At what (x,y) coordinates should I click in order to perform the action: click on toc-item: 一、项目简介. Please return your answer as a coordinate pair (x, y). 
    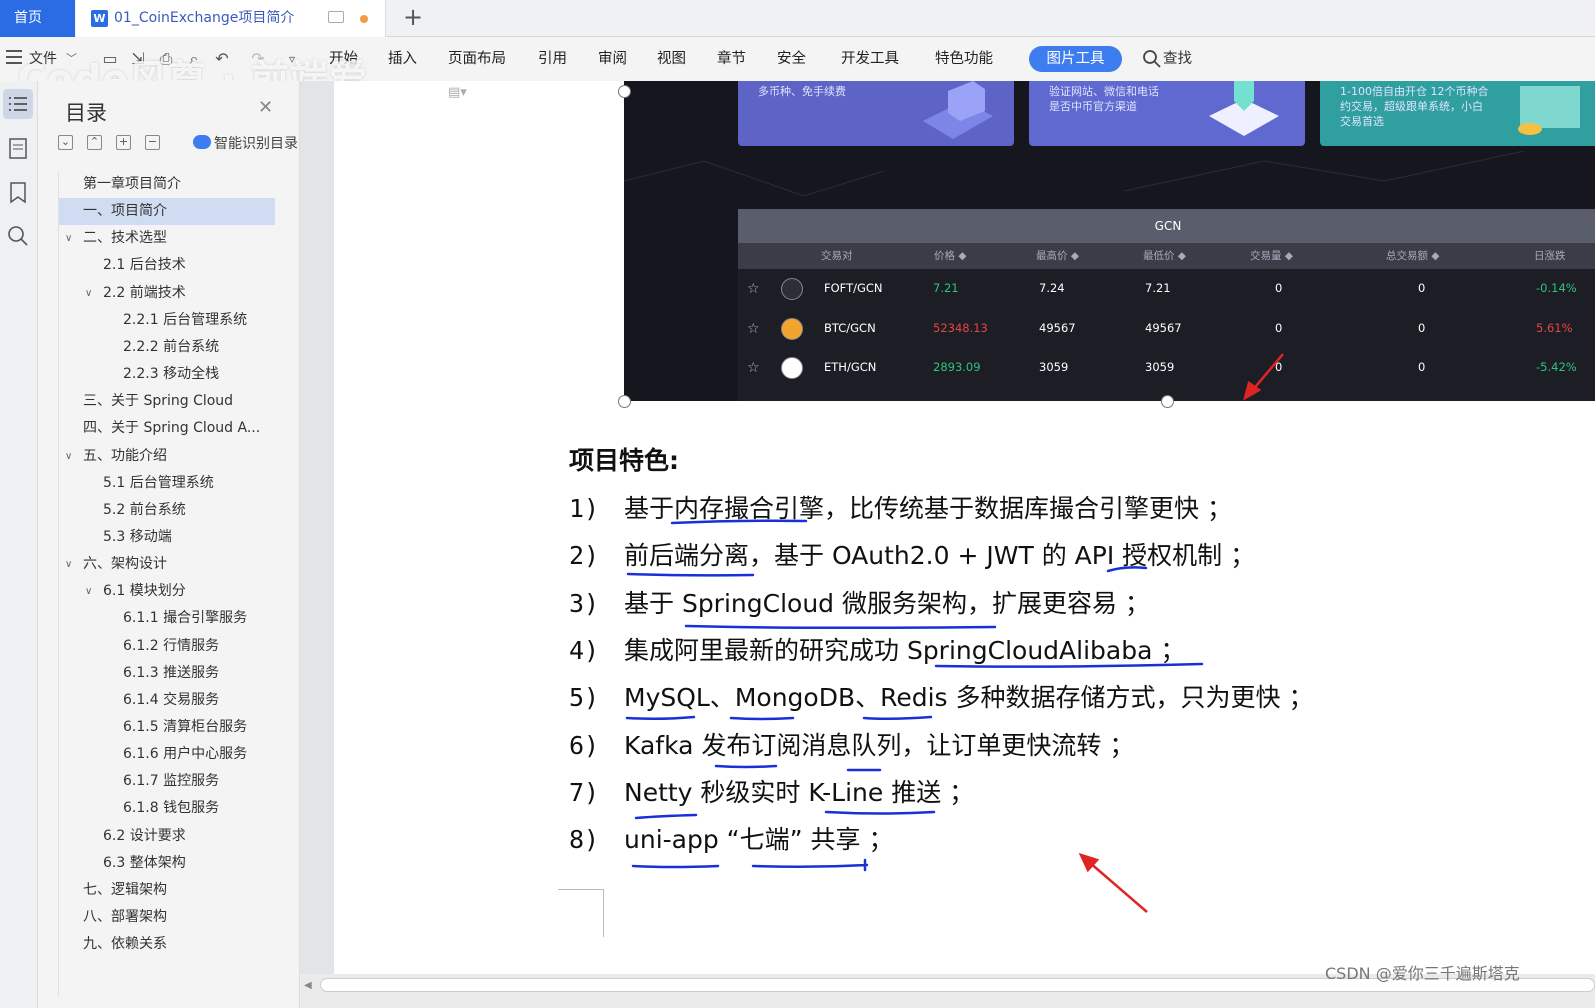
    Looking at the image, I should click on (167, 212).